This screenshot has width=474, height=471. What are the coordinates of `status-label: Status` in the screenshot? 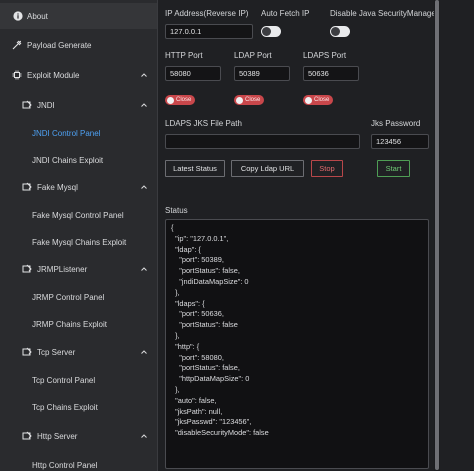 It's located at (176, 210).